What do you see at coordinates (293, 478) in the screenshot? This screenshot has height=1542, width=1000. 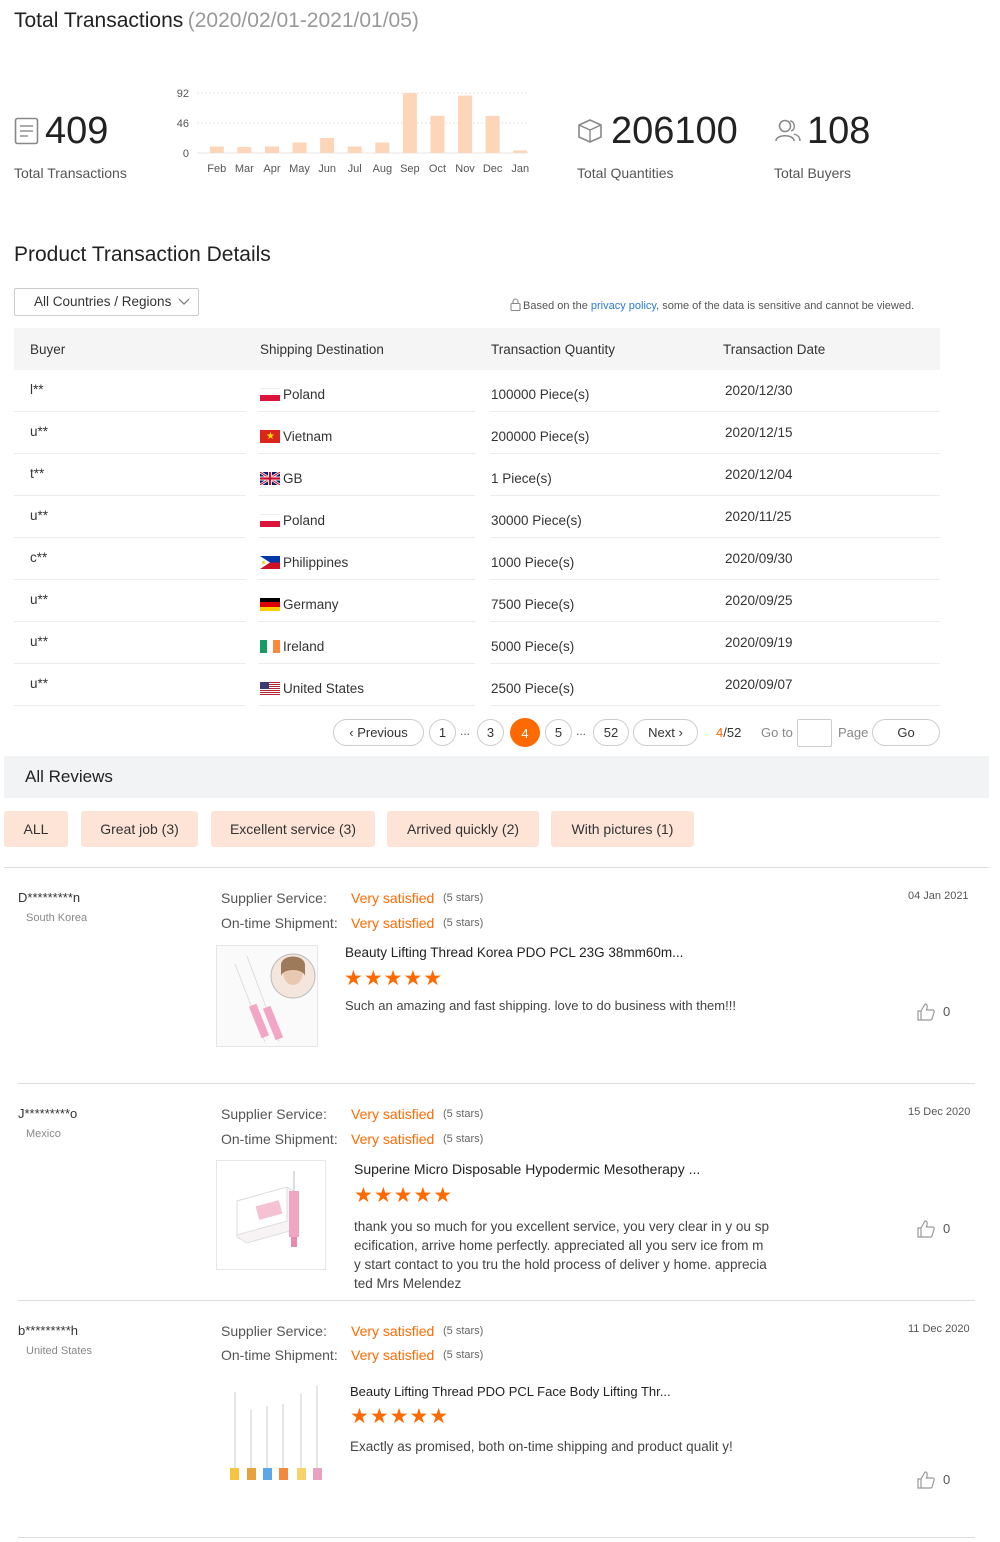 I see `destination-country: GB` at bounding box center [293, 478].